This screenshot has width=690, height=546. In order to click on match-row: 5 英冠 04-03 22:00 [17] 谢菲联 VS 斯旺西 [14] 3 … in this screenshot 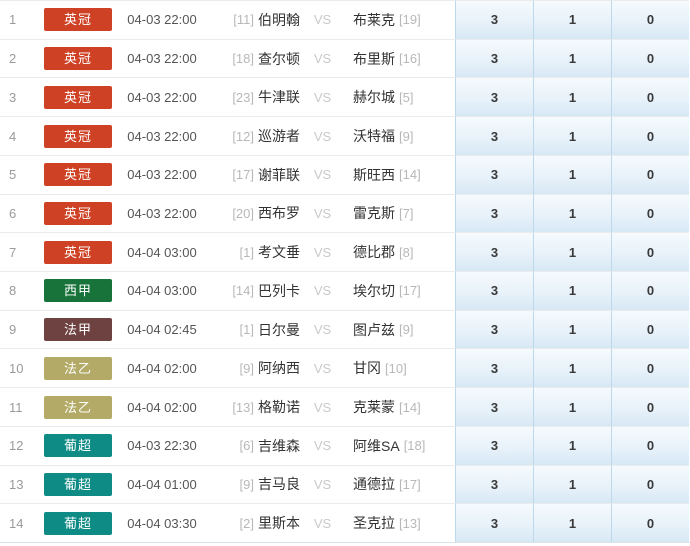, I will do `click(345, 174)`.